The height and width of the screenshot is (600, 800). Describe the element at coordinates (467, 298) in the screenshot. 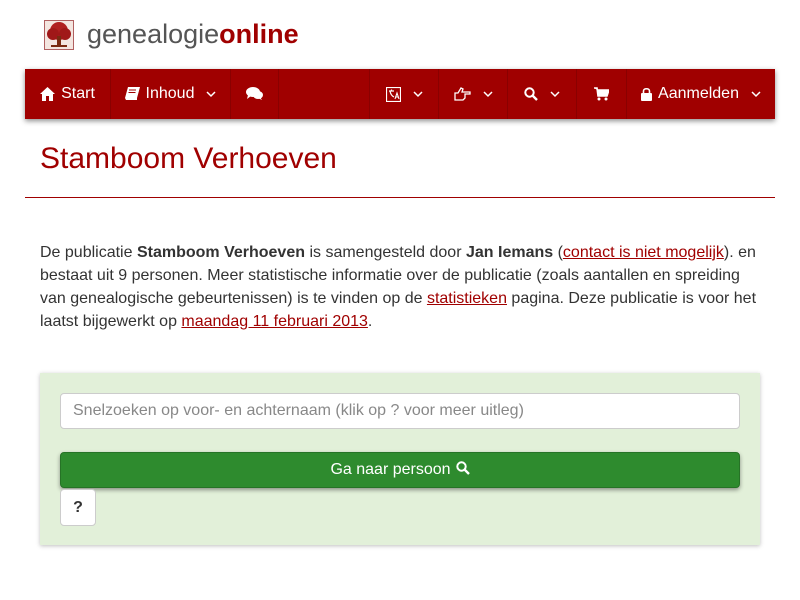

I see `statistics-link: statistieken` at that location.